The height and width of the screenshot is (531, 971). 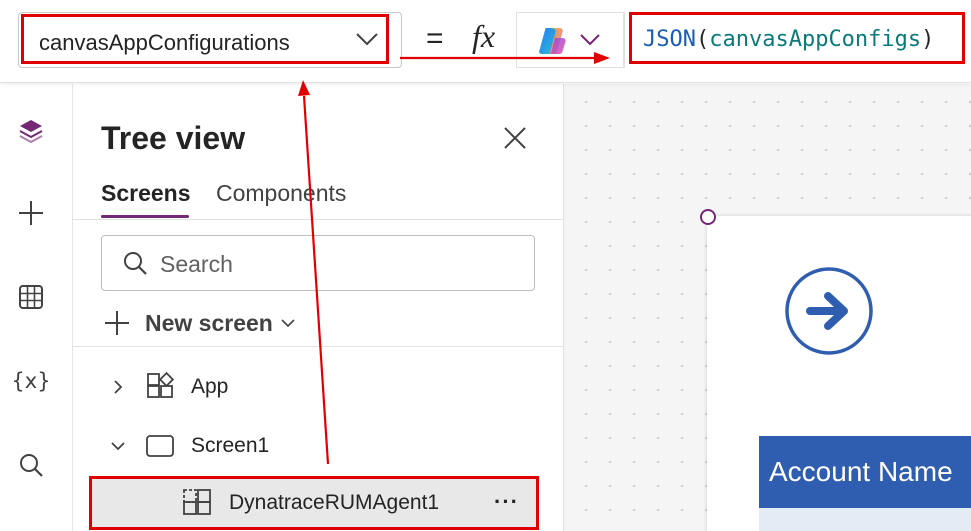 I want to click on left-rail: {x}, so click(x=36, y=307).